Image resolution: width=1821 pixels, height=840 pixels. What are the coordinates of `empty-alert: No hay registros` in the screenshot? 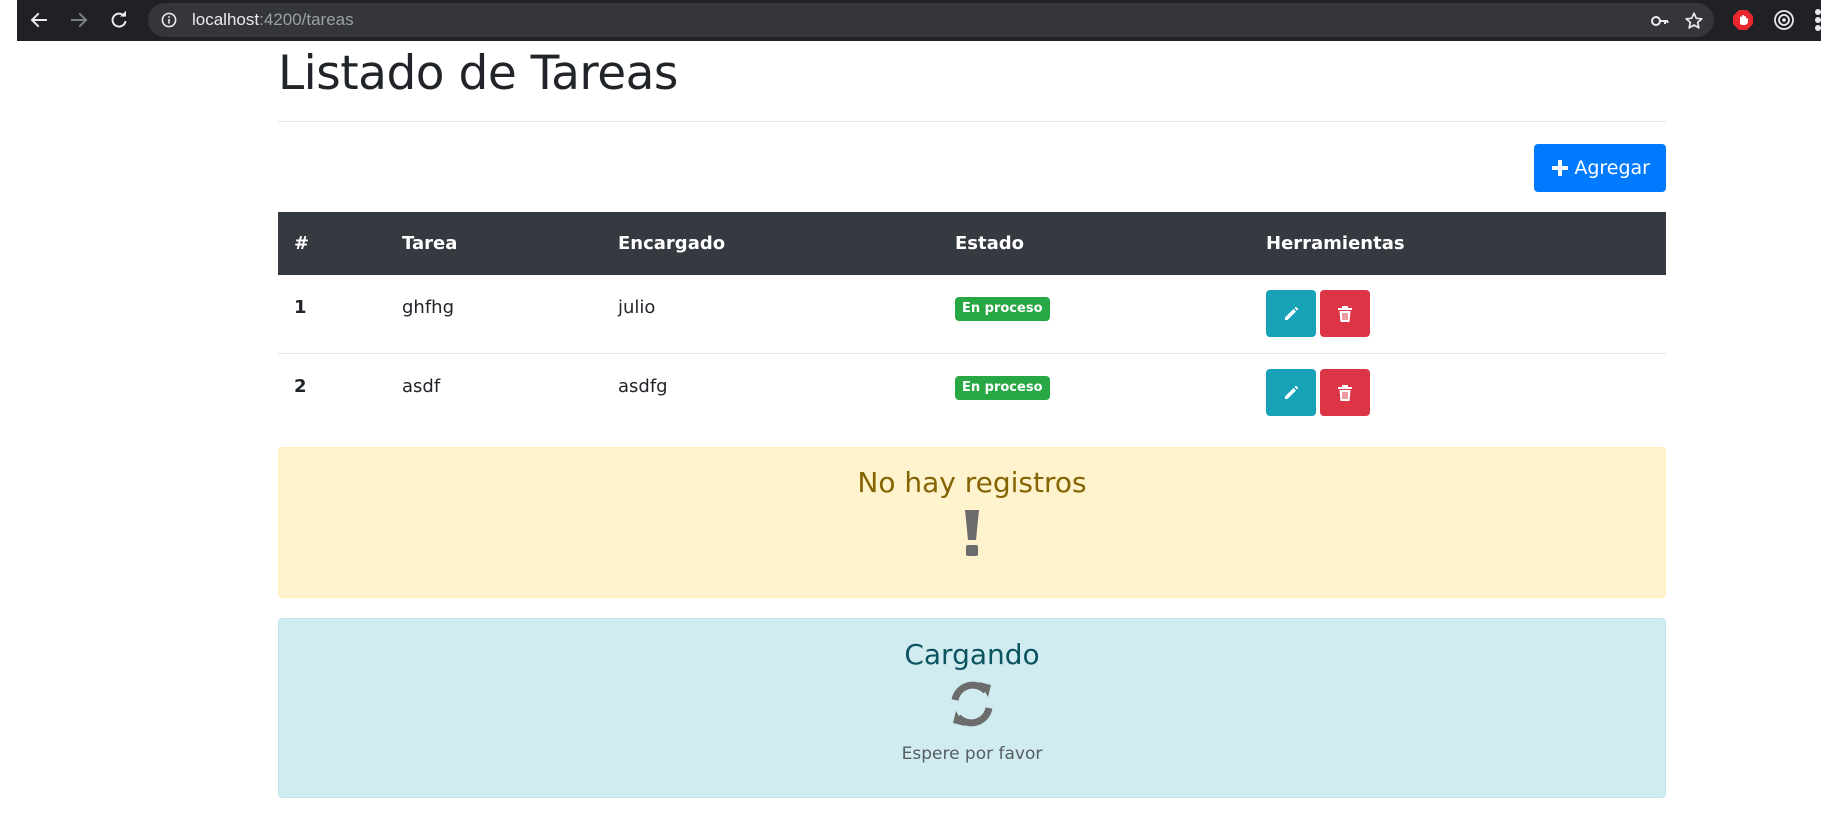 It's located at (972, 522).